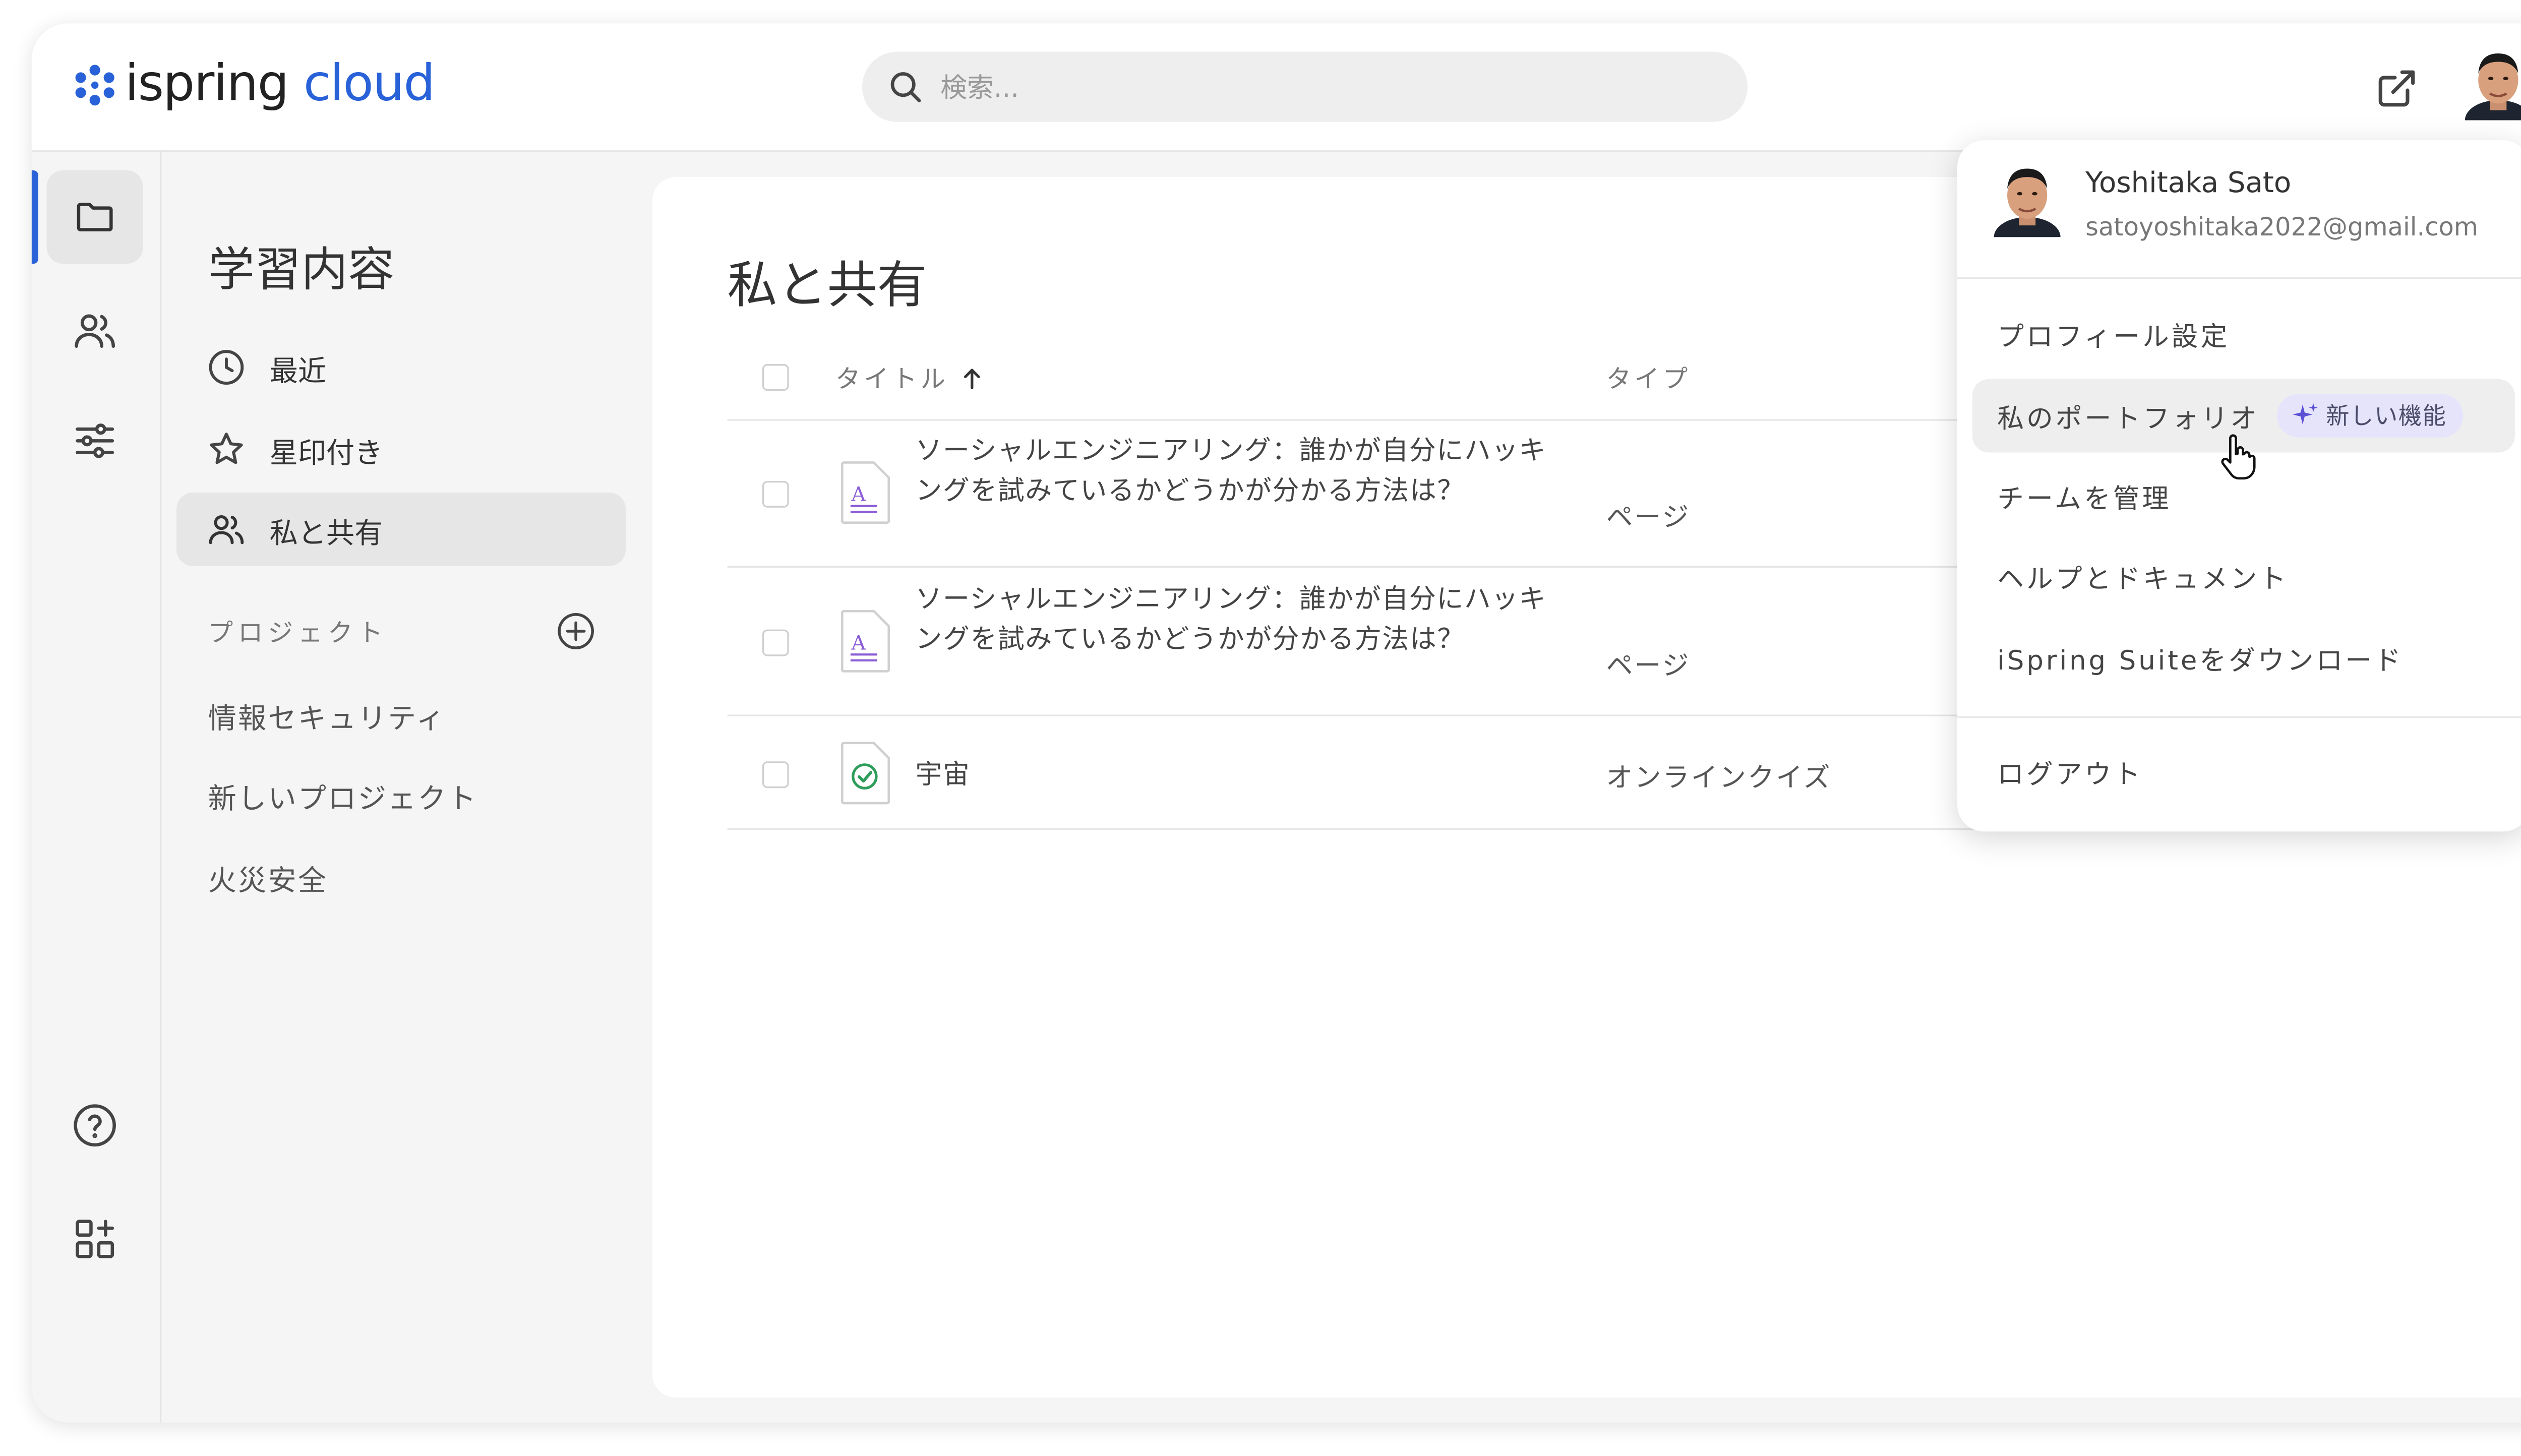  Describe the element at coordinates (576, 631) in the screenshot. I see `add-project-icon` at that location.